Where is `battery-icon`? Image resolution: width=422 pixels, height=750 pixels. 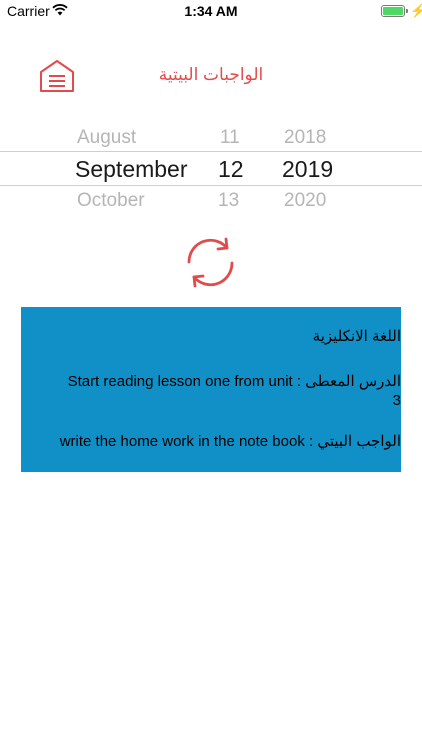 battery-icon is located at coordinates (393, 11).